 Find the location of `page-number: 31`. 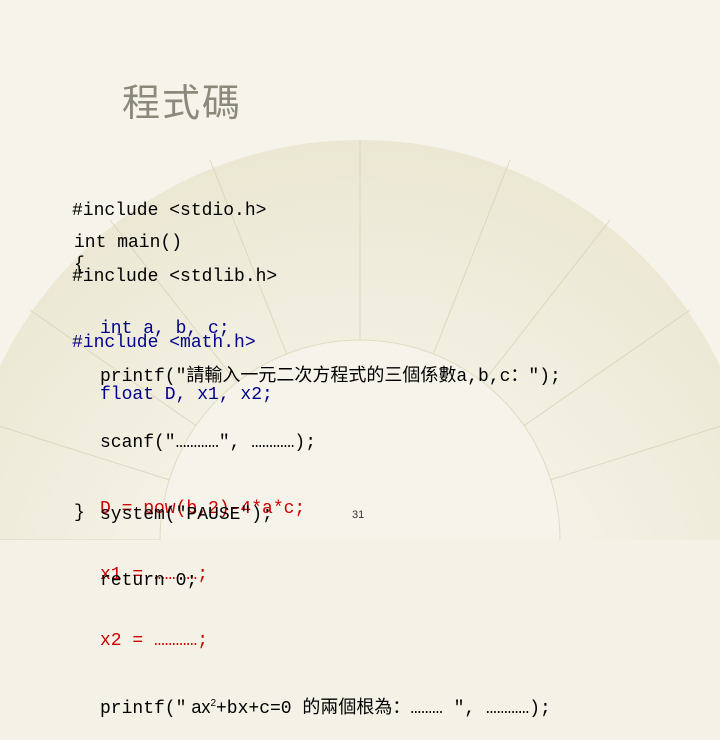

page-number: 31 is located at coordinates (358, 515).